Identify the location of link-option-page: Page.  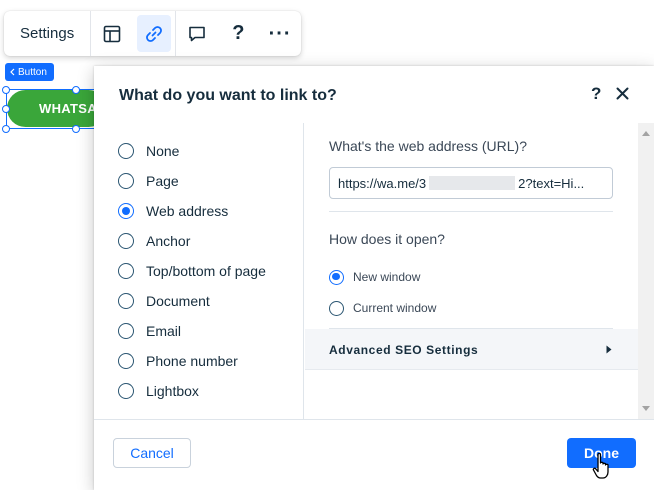
(148, 181).